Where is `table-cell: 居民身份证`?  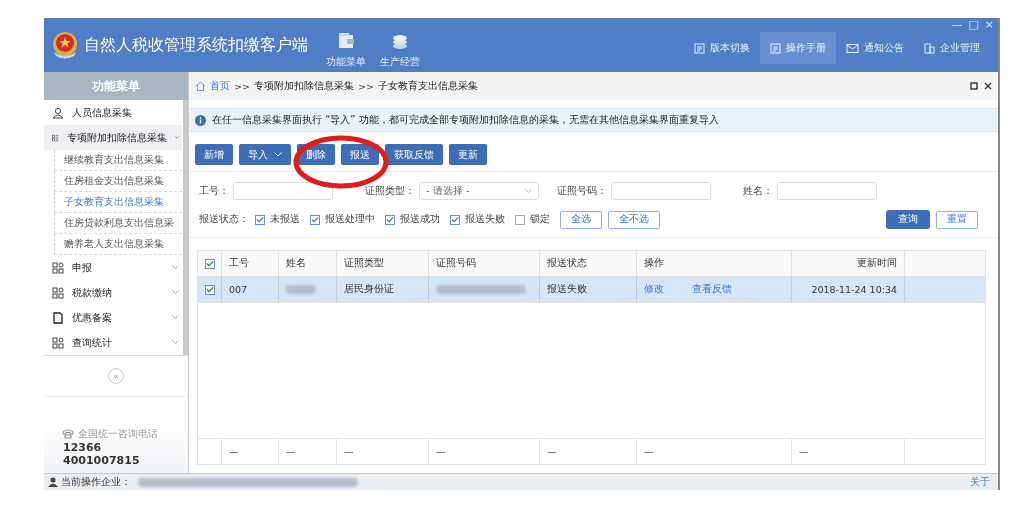
table-cell: 居民身份证 is located at coordinates (369, 289).